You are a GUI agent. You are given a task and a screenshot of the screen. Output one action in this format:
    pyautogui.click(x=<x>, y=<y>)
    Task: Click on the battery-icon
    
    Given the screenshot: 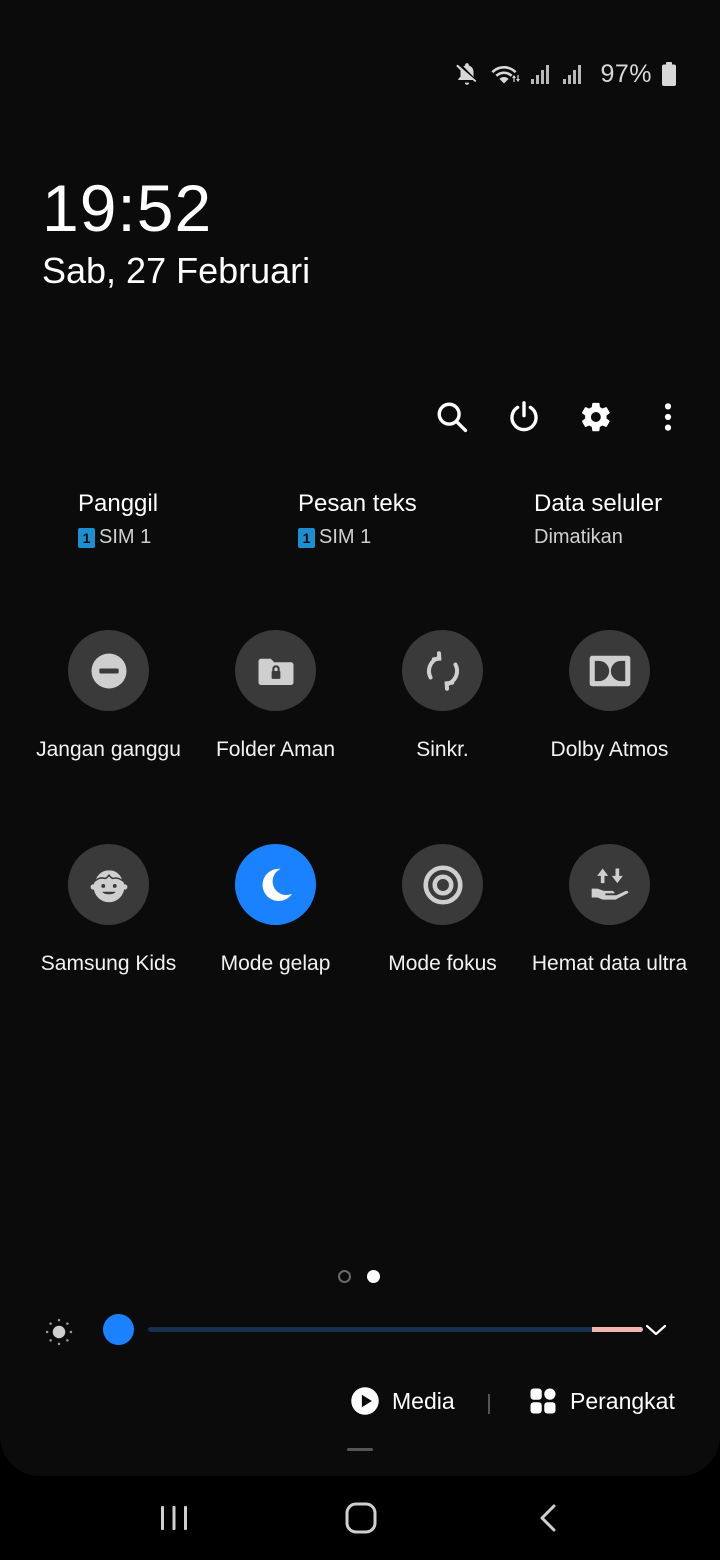 What is the action you would take?
    pyautogui.click(x=669, y=74)
    